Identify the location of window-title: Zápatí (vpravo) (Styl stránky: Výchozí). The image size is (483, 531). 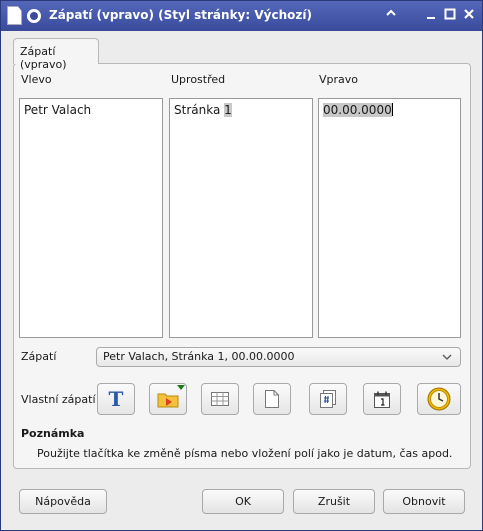
(180, 15).